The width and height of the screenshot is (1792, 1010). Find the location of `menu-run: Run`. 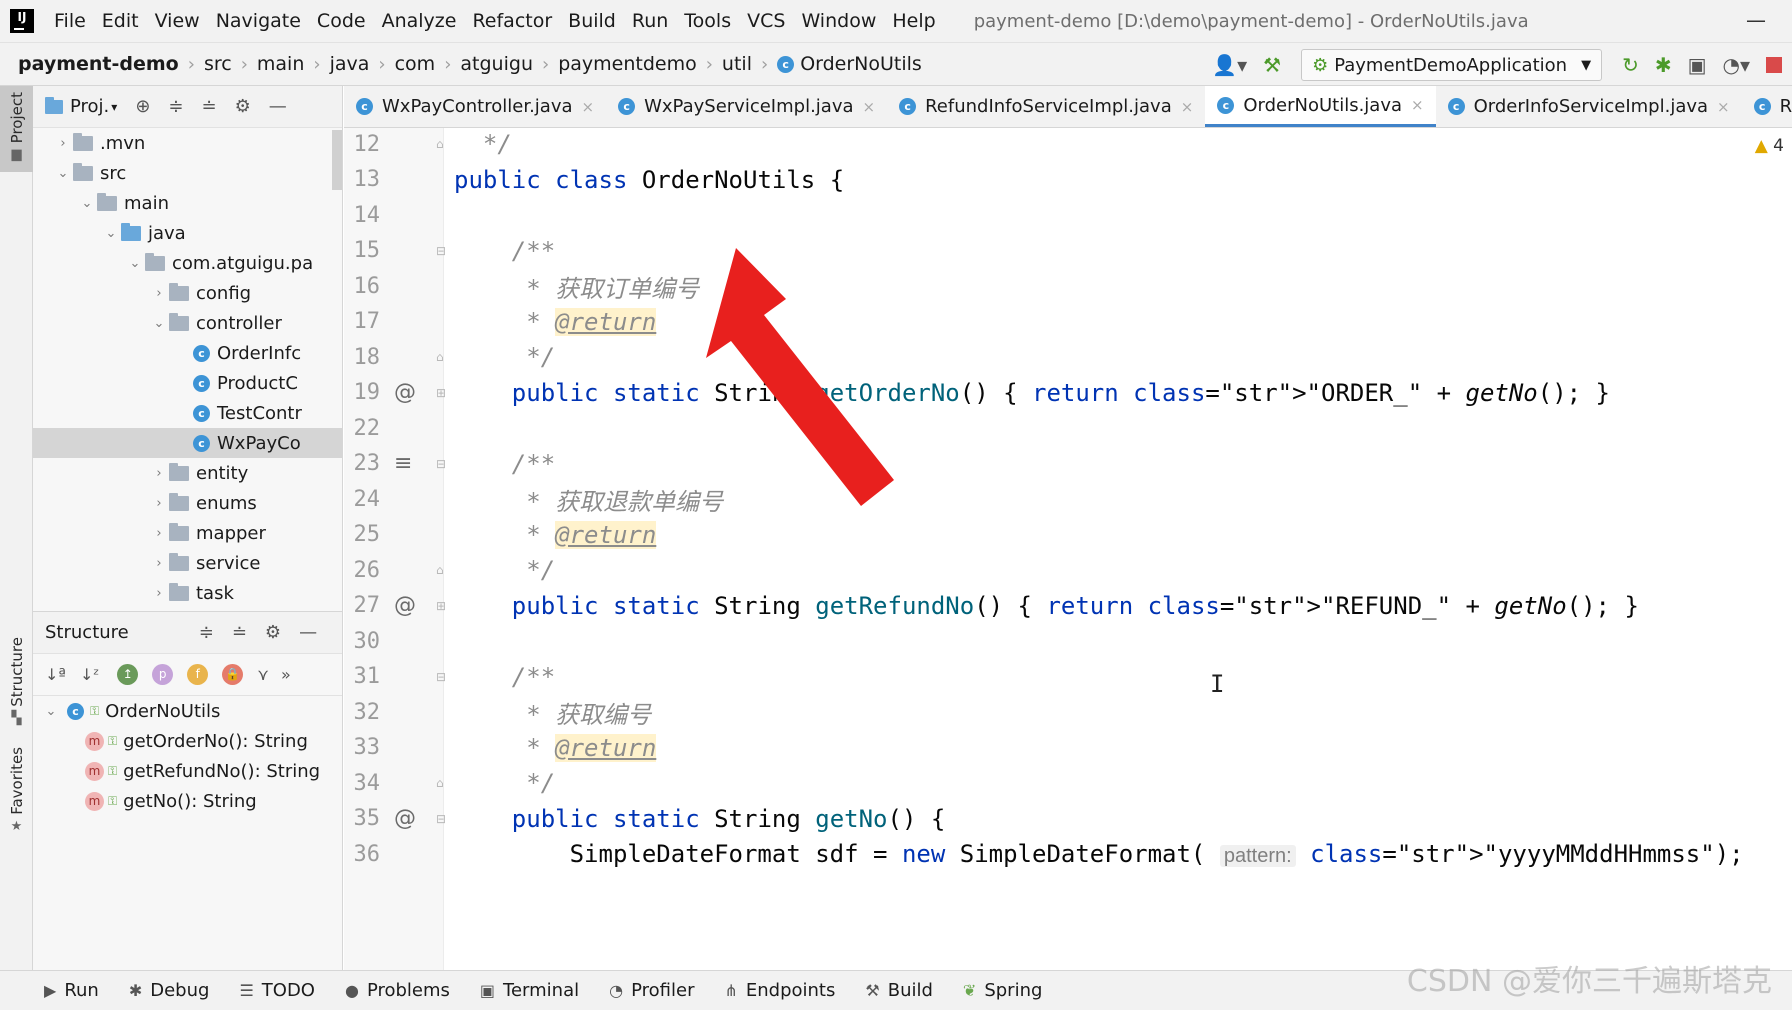

menu-run: Run is located at coordinates (650, 21).